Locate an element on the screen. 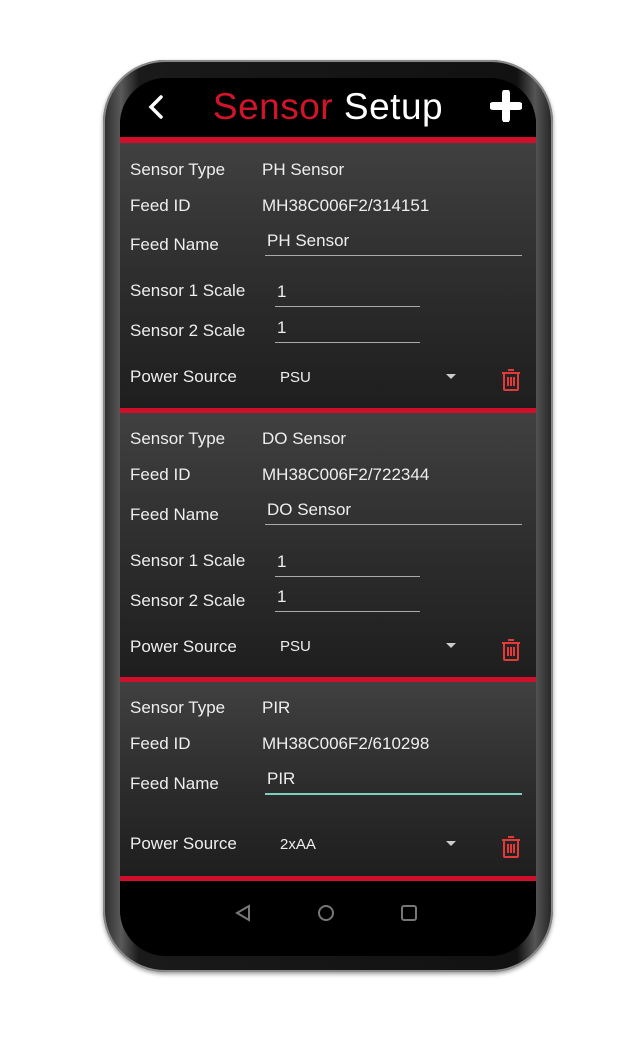 This screenshot has height=1055, width=624. feed-name-input: PIR is located at coordinates (393, 782).